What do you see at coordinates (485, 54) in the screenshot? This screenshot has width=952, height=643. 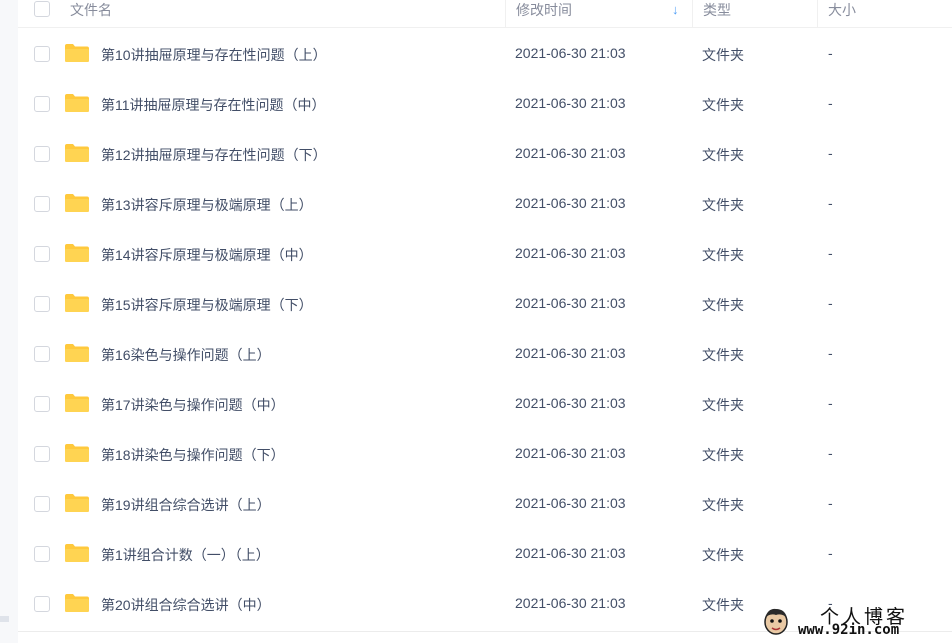 I see `file-row: 第10讲抽屉原理与存在性问题（上） 2021-06-30 21:03 文件夹 -` at bounding box center [485, 54].